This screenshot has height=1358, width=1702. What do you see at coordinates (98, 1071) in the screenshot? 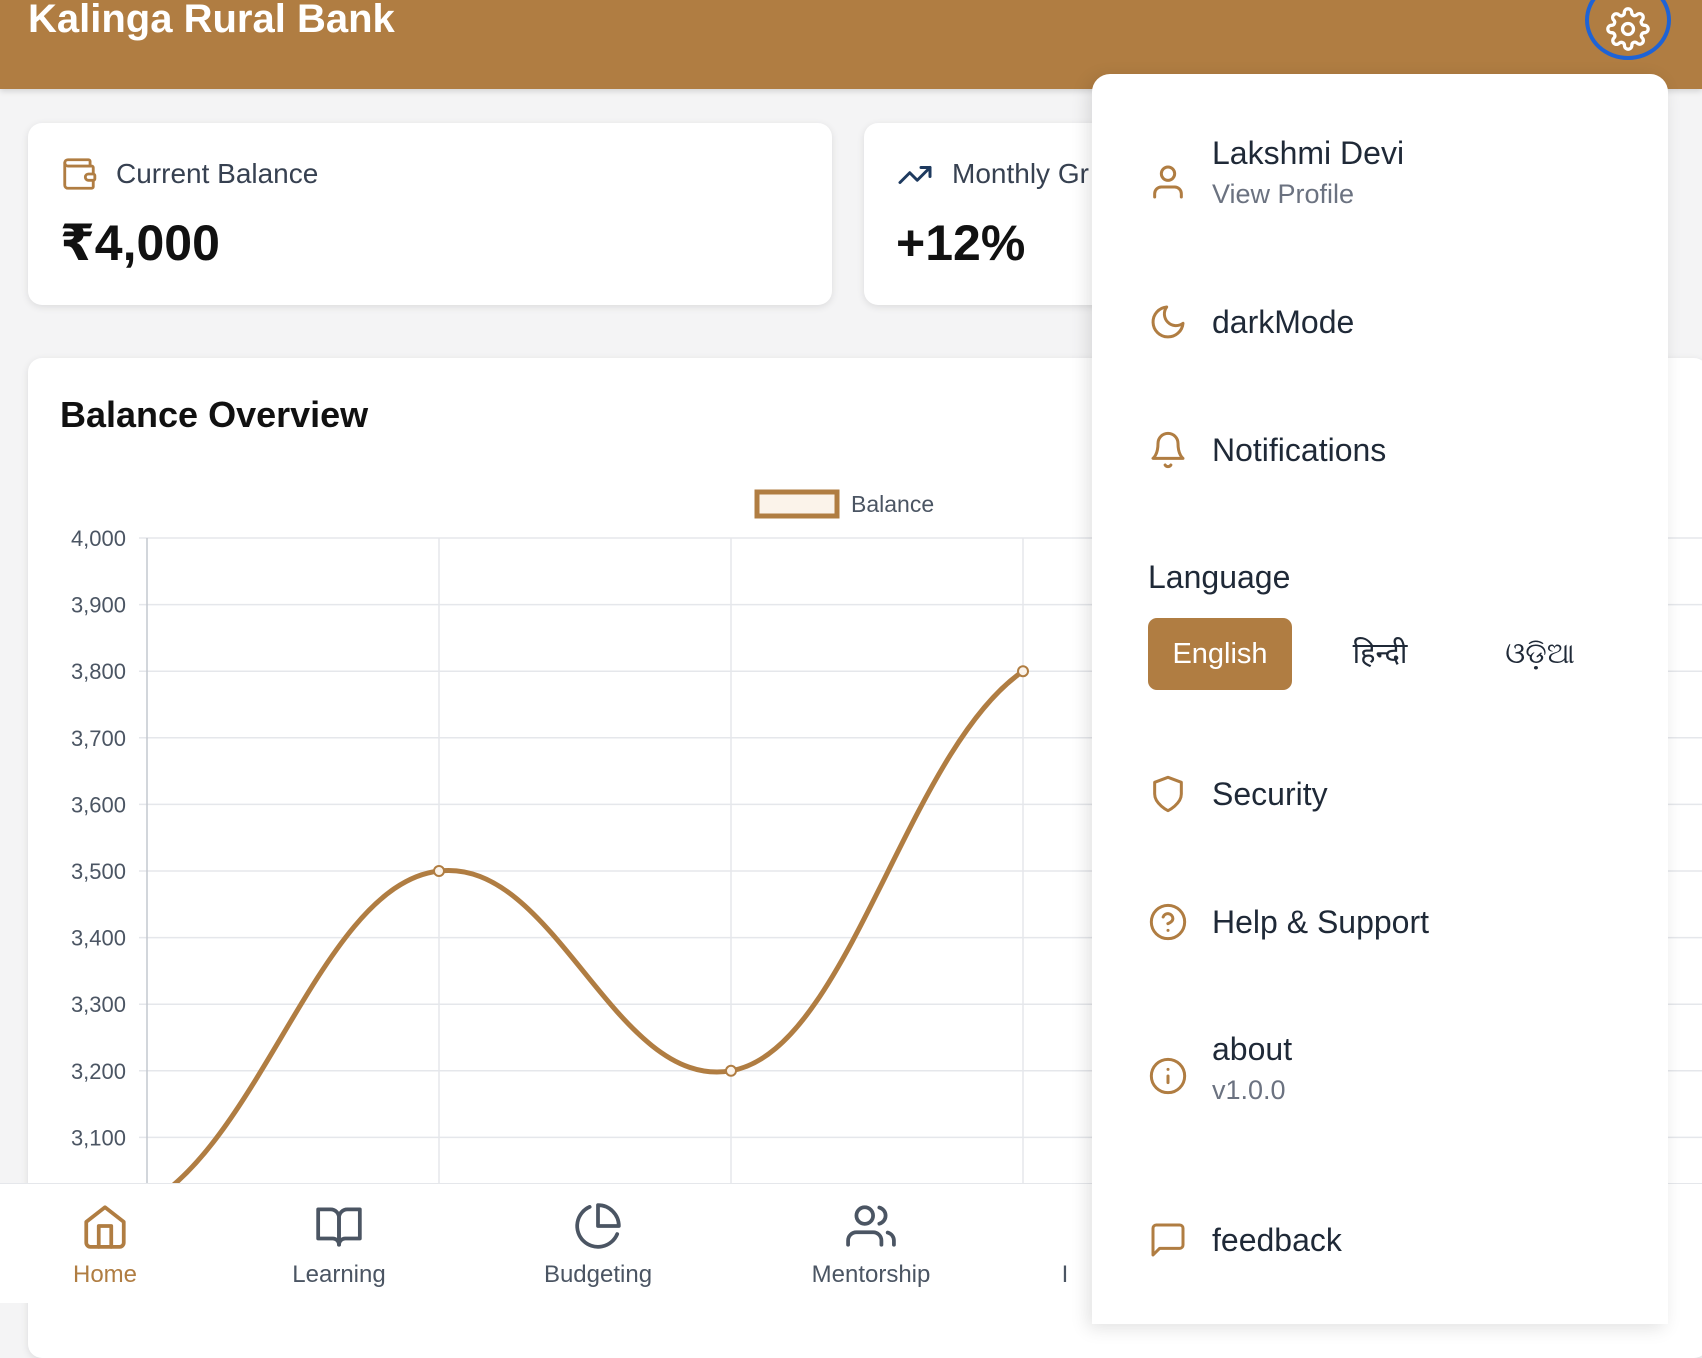
I see `y-tick-label: 3,200` at bounding box center [98, 1071].